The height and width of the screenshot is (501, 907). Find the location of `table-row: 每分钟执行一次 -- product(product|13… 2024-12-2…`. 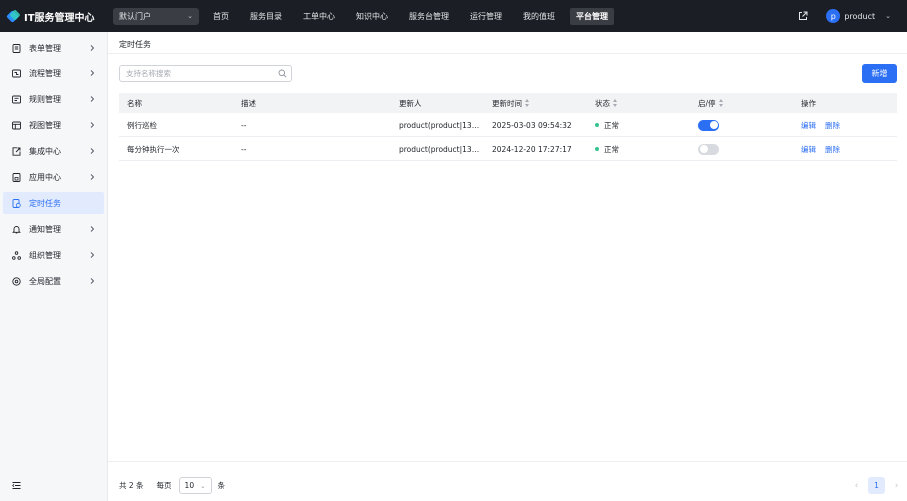

table-row: 每分钟执行一次 -- product(product|13… 2024-12-2… is located at coordinates (508, 149).